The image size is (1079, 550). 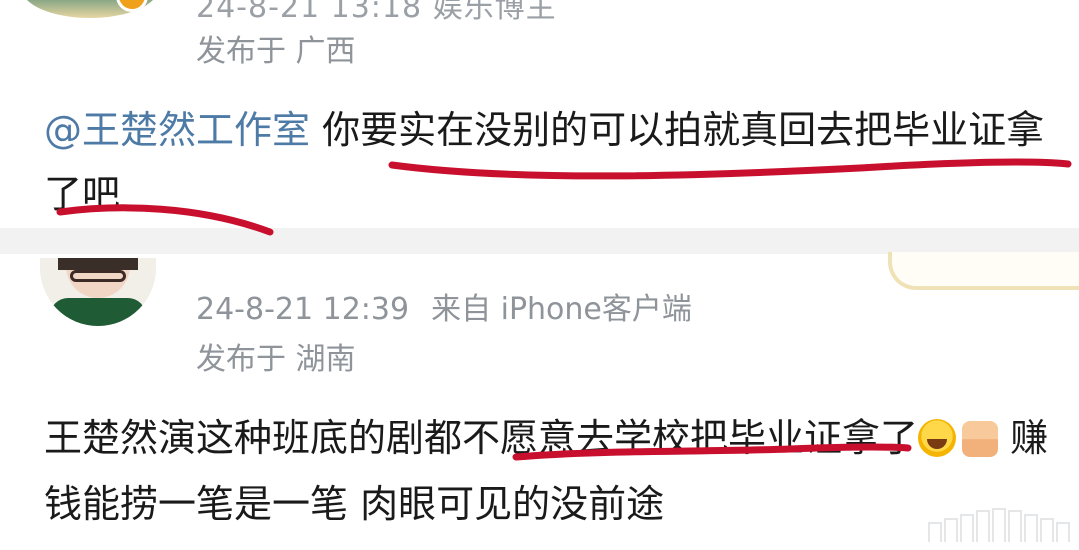 What do you see at coordinates (90, 9) in the screenshot?
I see `avatar-top` at bounding box center [90, 9].